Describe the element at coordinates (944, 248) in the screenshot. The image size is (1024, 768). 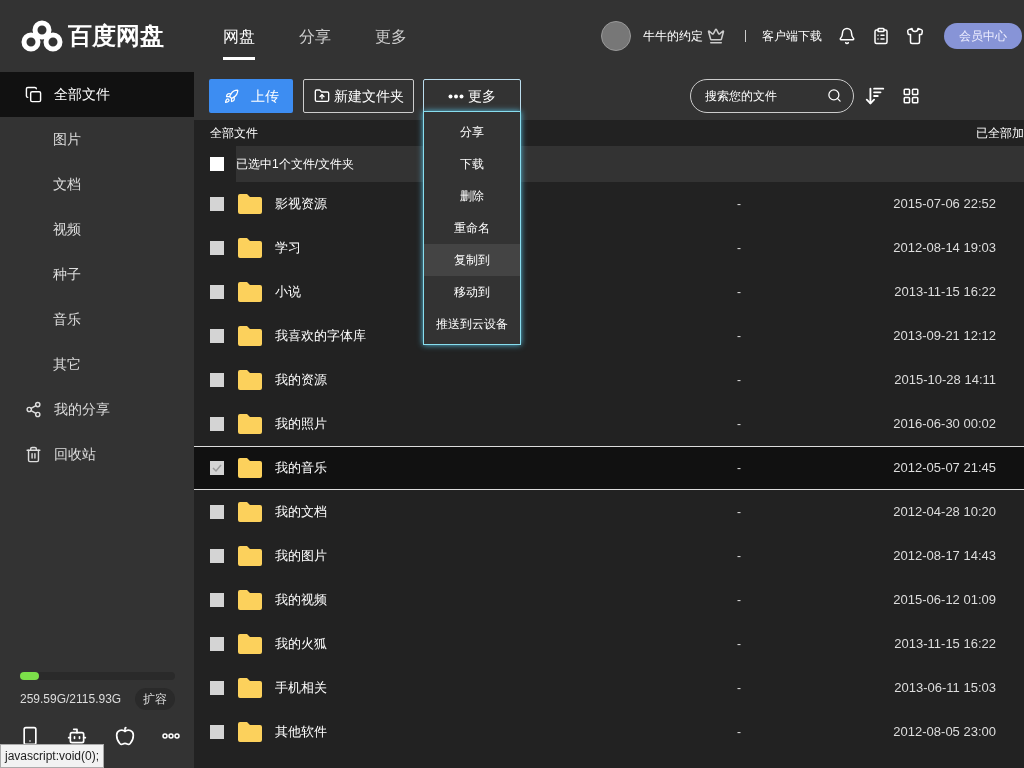
I see `file-date: 2012-08-14 19:03` at that location.